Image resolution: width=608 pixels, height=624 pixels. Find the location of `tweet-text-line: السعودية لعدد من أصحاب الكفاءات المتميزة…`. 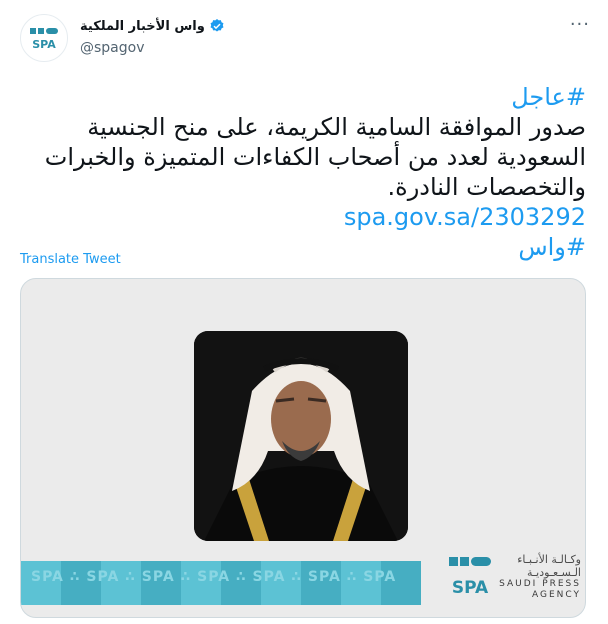

tweet-text-line: السعودية لعدد من أصحاب الكفاءات المتميزة… is located at coordinates (315, 157).